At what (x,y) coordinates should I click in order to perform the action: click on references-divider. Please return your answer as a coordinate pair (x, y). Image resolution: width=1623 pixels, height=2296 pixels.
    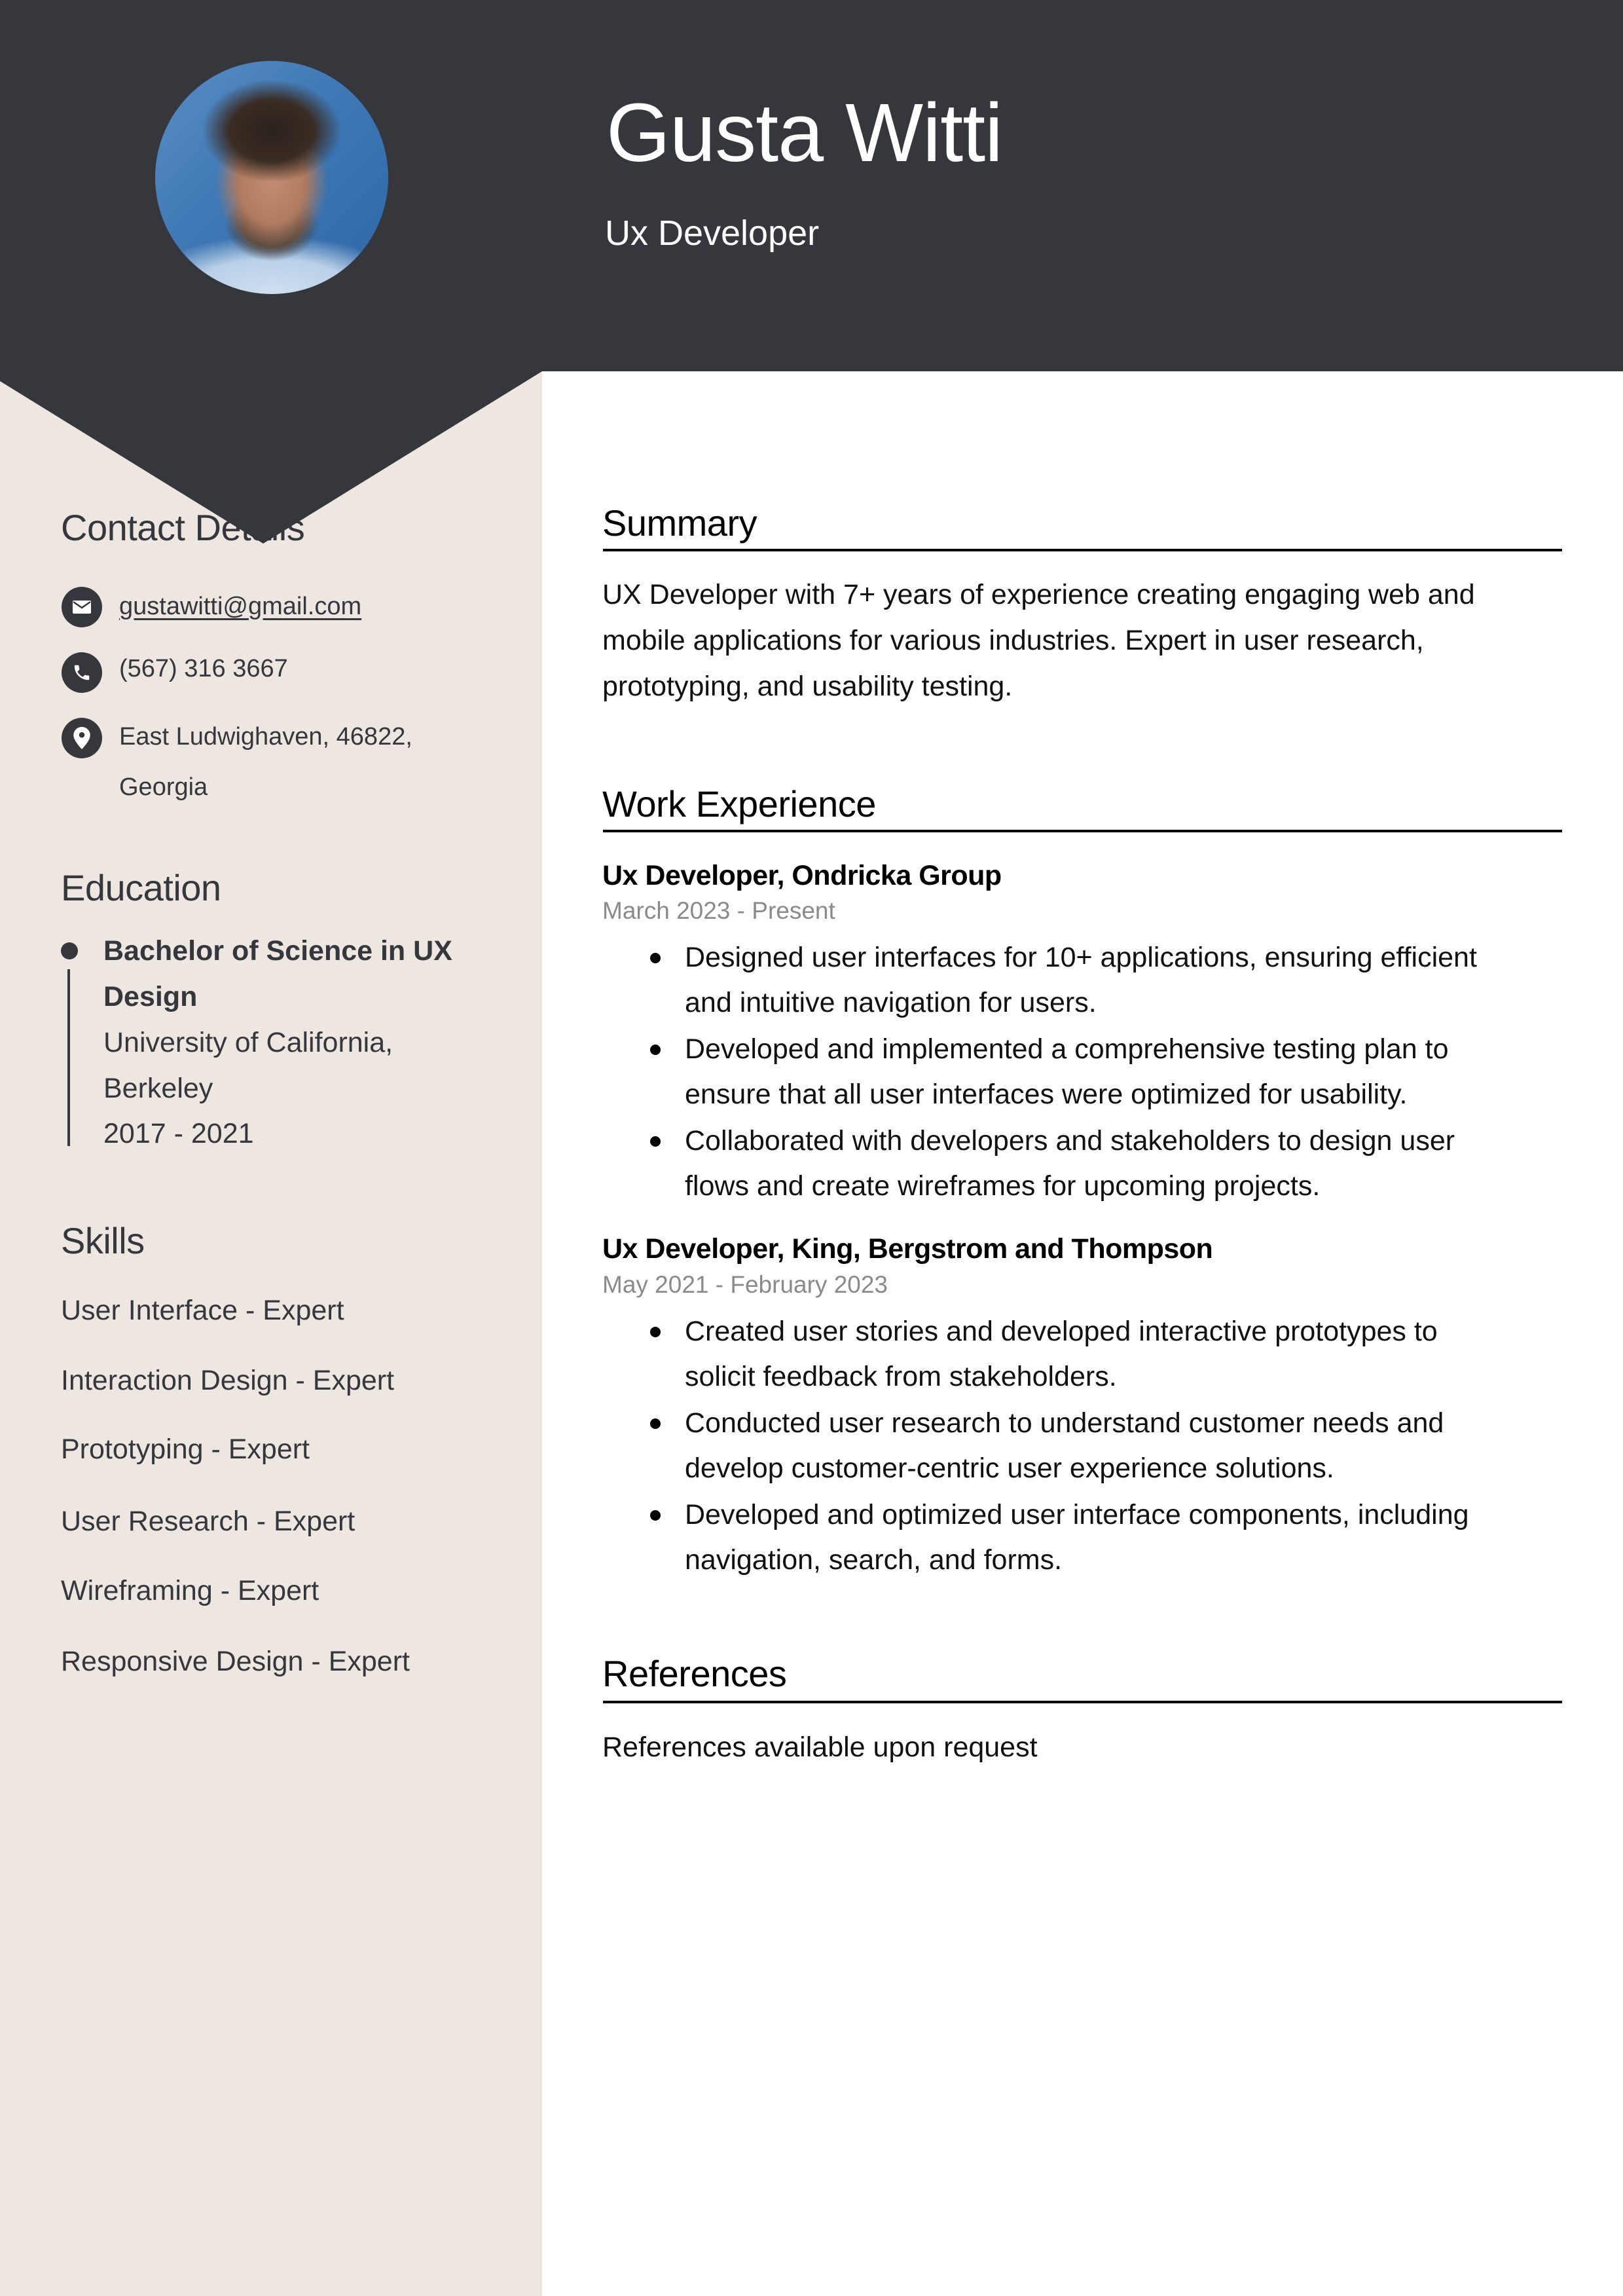
    Looking at the image, I should click on (1082, 1702).